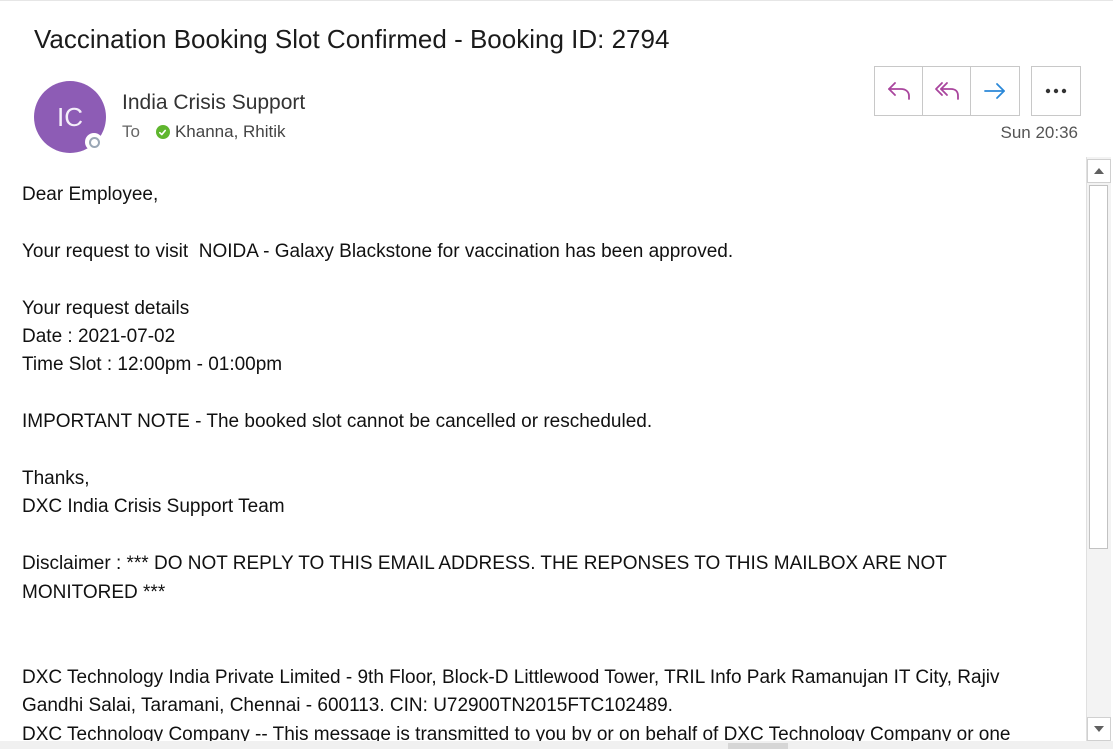 This screenshot has width=1113, height=749. What do you see at coordinates (1098, 367) in the screenshot?
I see `scrollbar-thumb` at bounding box center [1098, 367].